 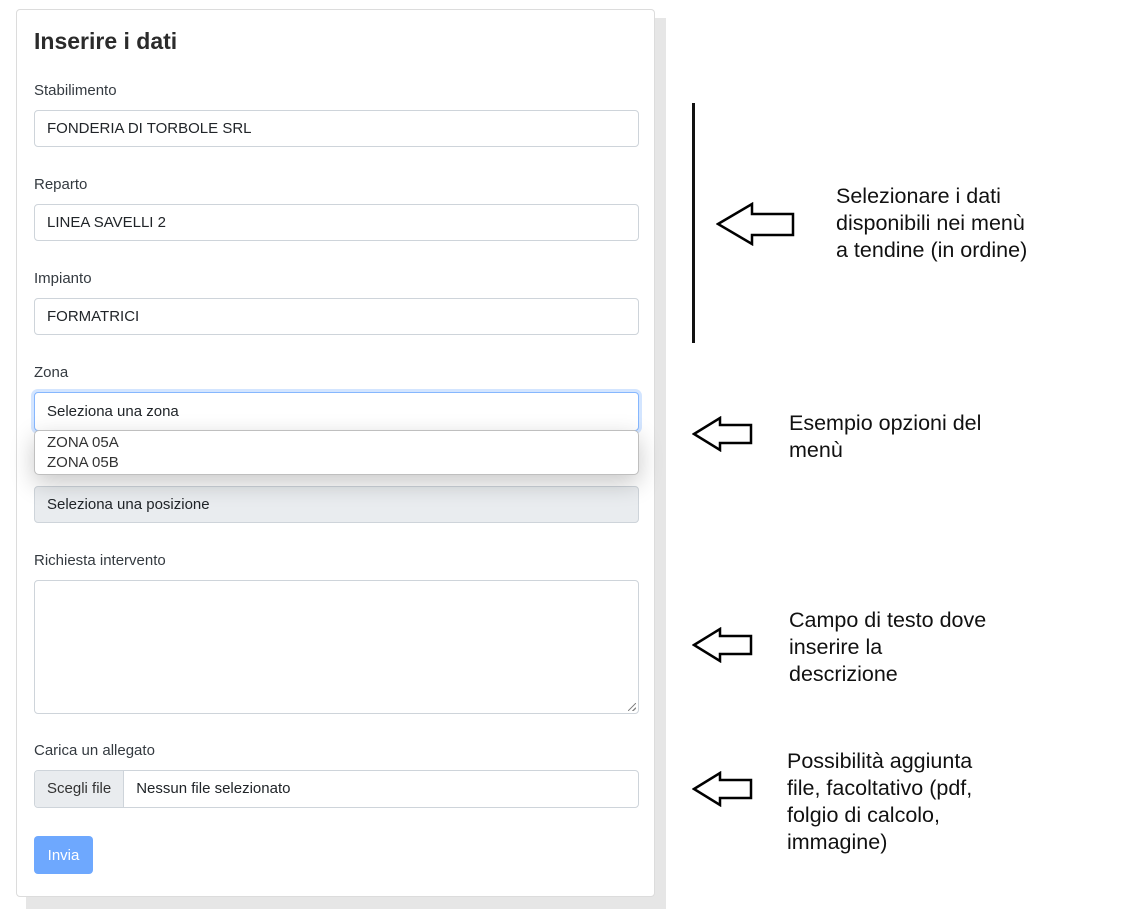 I want to click on form-title: Inserire i dati, so click(x=106, y=41).